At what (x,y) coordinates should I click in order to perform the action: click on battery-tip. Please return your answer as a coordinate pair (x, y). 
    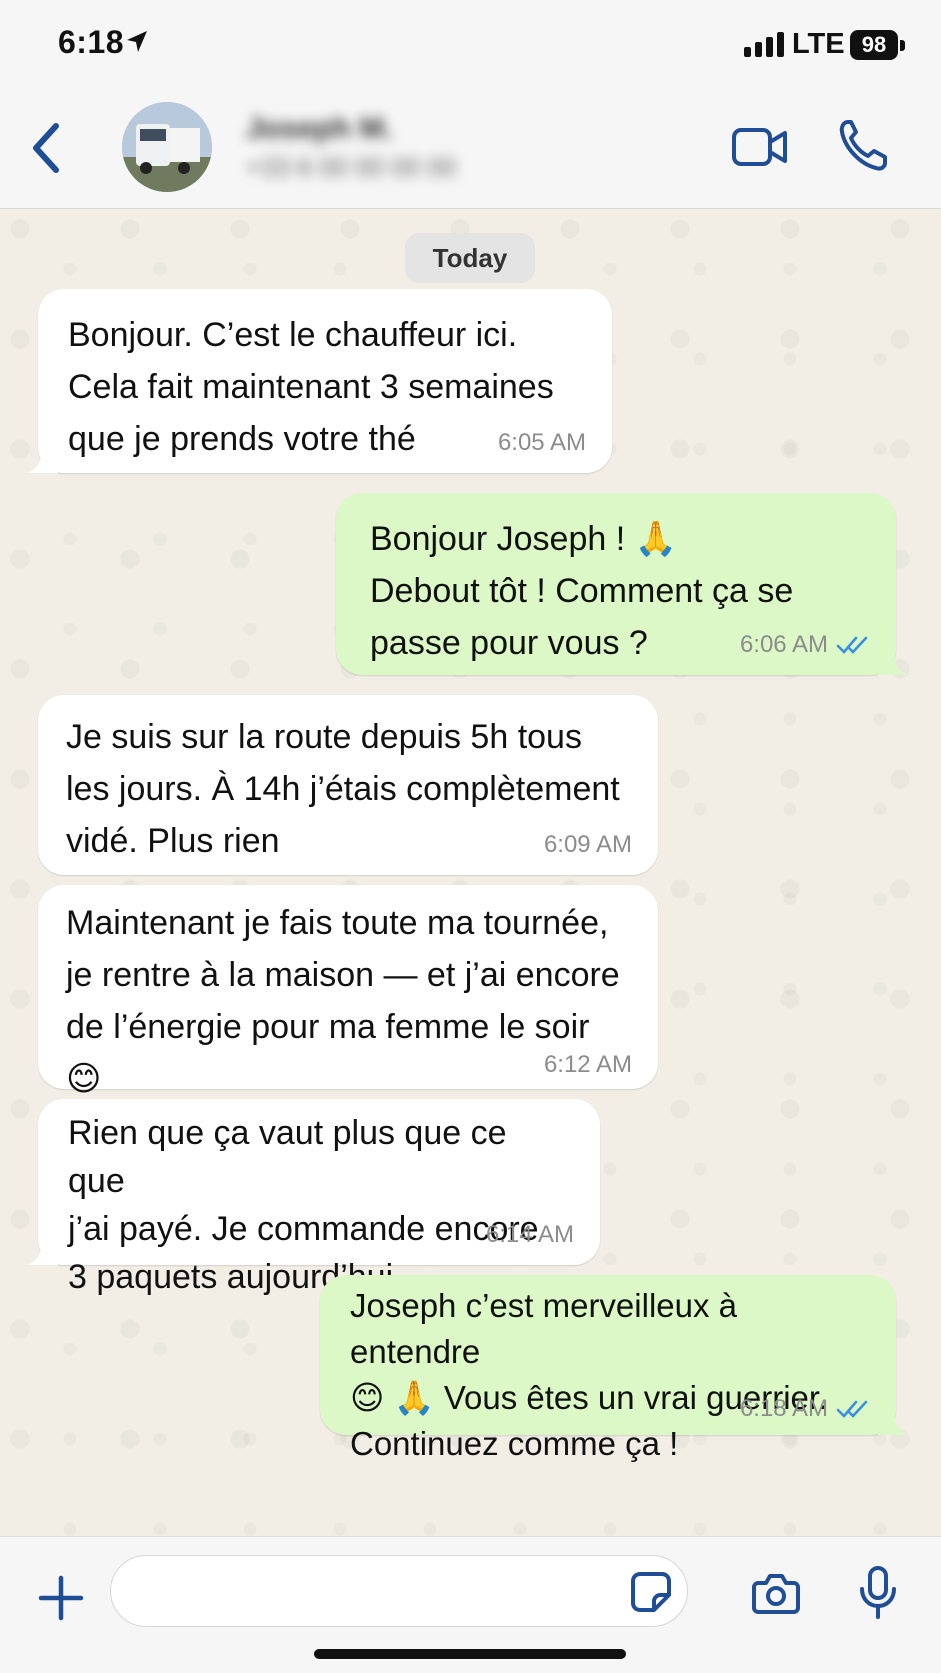
    Looking at the image, I should click on (902, 45).